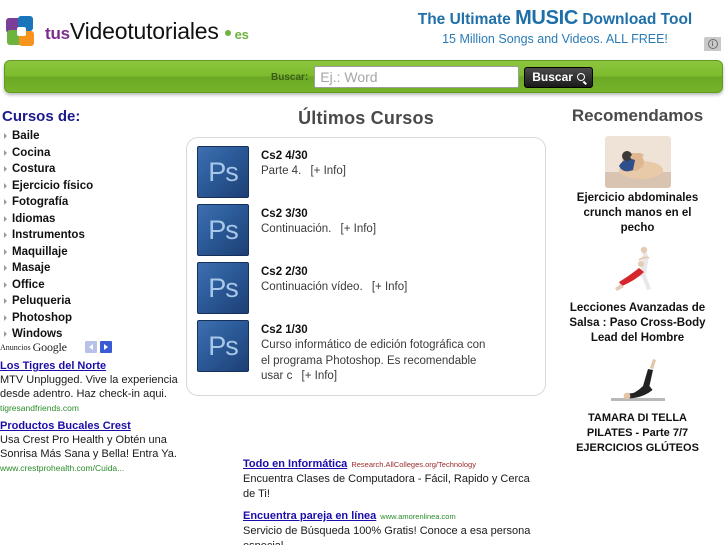 Image resolution: width=727 pixels, height=545 pixels. What do you see at coordinates (34, 218) in the screenshot?
I see `sidebar-item-label: Idiomas` at bounding box center [34, 218].